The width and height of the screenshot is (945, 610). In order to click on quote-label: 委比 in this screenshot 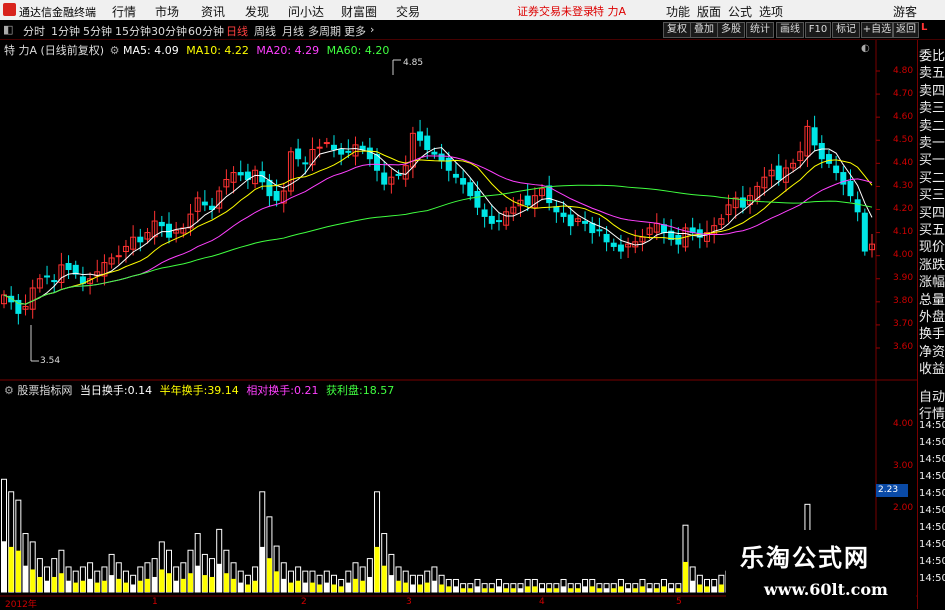, I will do `click(932, 56)`.